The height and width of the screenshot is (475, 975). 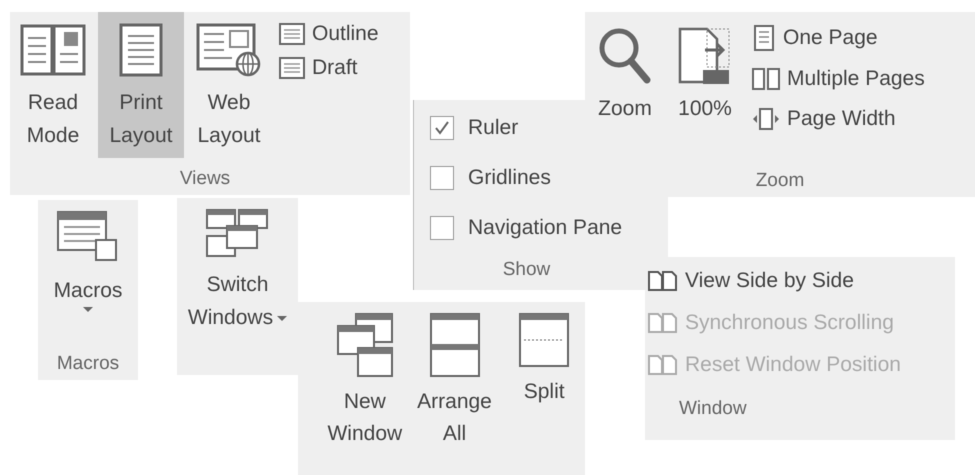 I want to click on view-mode-button: Web Layout, so click(x=229, y=85).